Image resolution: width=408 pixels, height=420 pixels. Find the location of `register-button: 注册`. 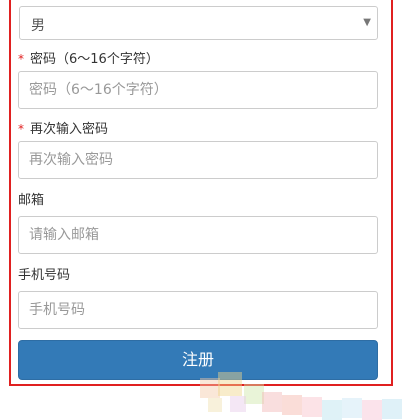

register-button: 注册 is located at coordinates (198, 360).